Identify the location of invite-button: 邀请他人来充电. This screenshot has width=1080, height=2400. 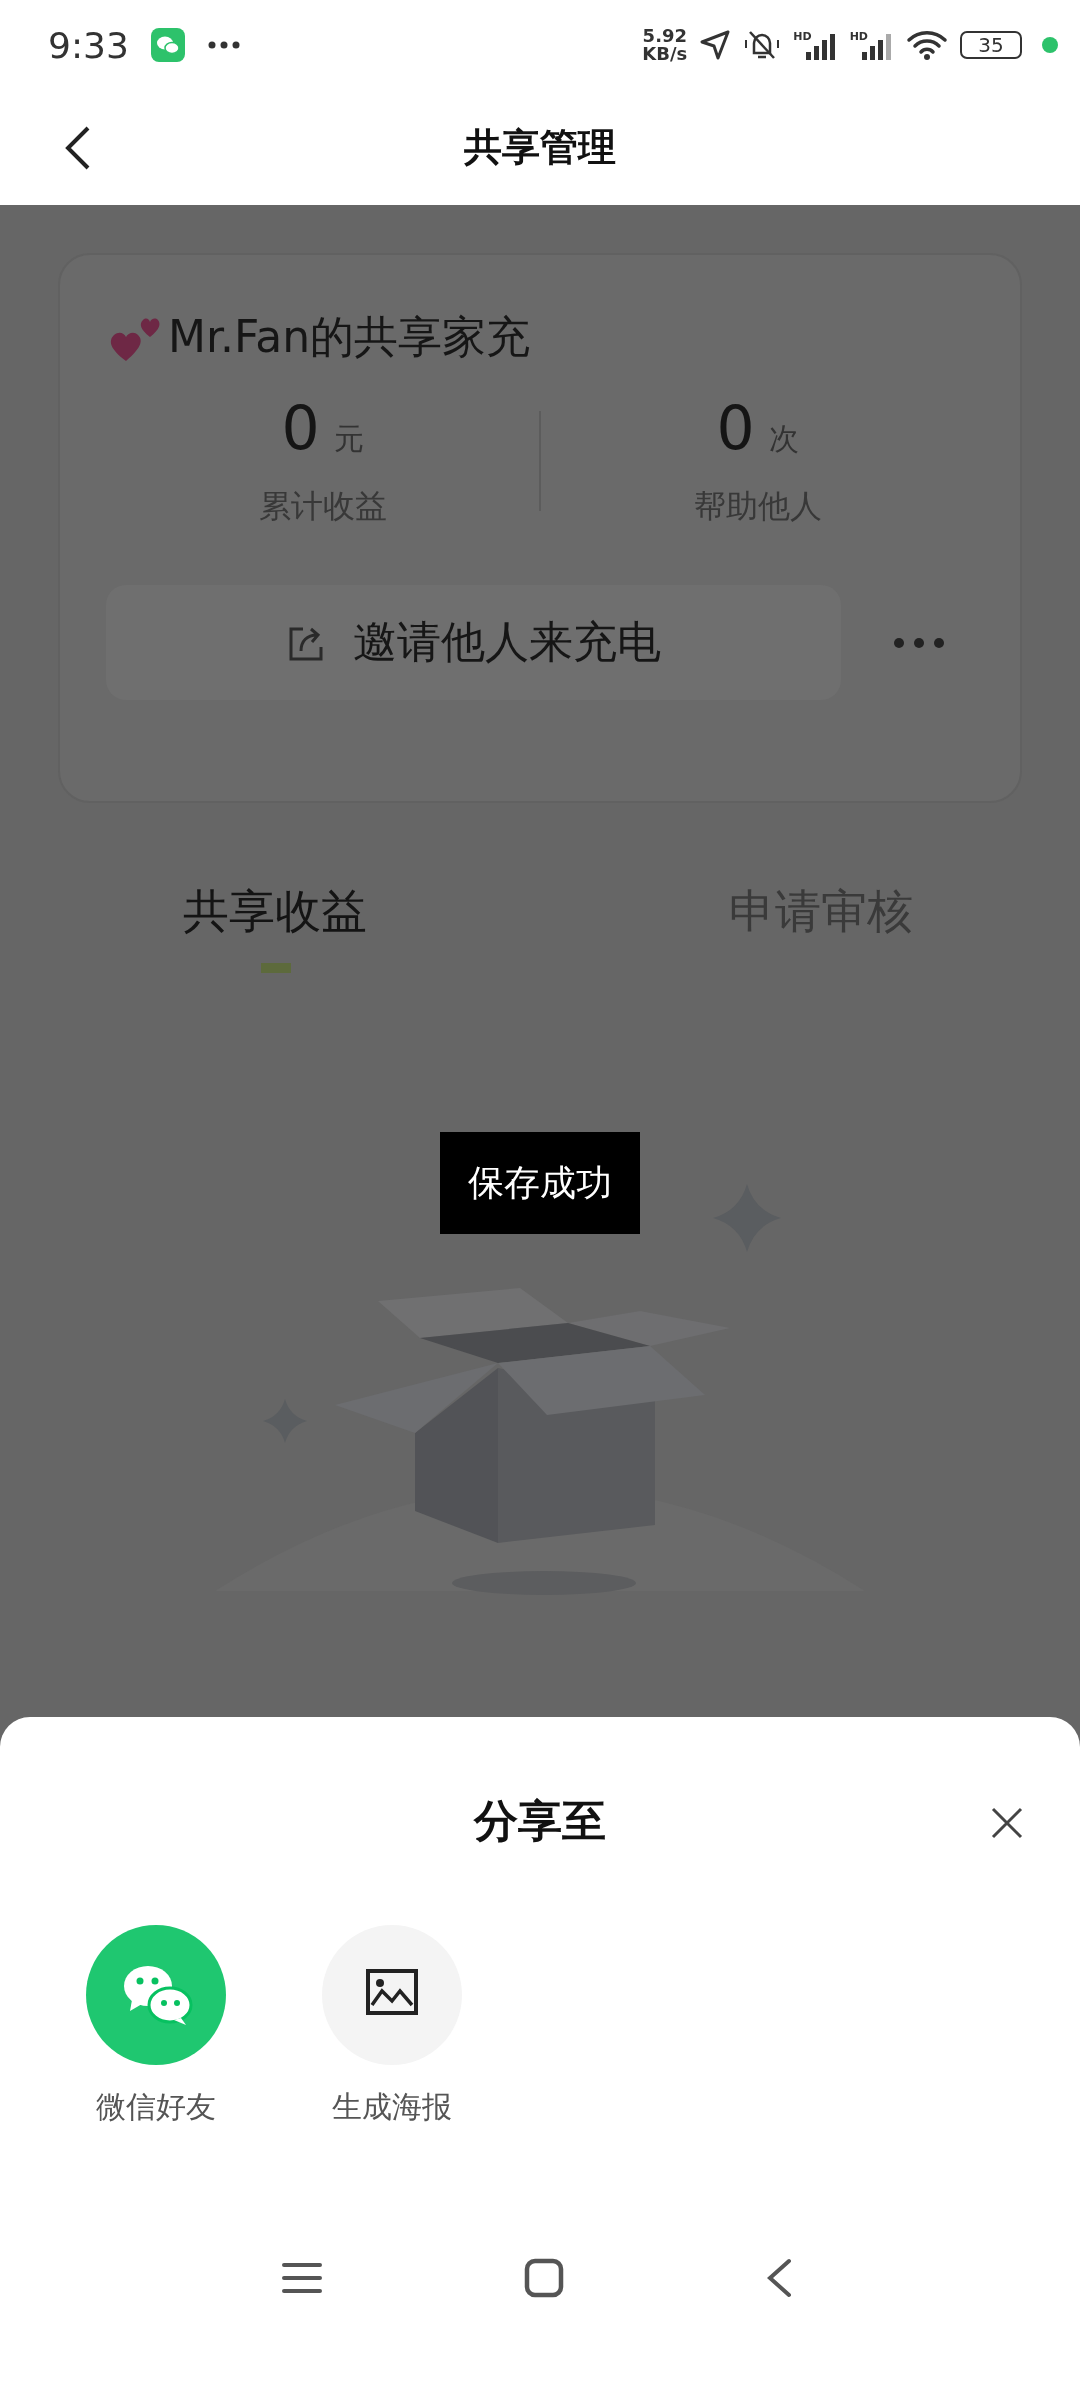
(473, 642).